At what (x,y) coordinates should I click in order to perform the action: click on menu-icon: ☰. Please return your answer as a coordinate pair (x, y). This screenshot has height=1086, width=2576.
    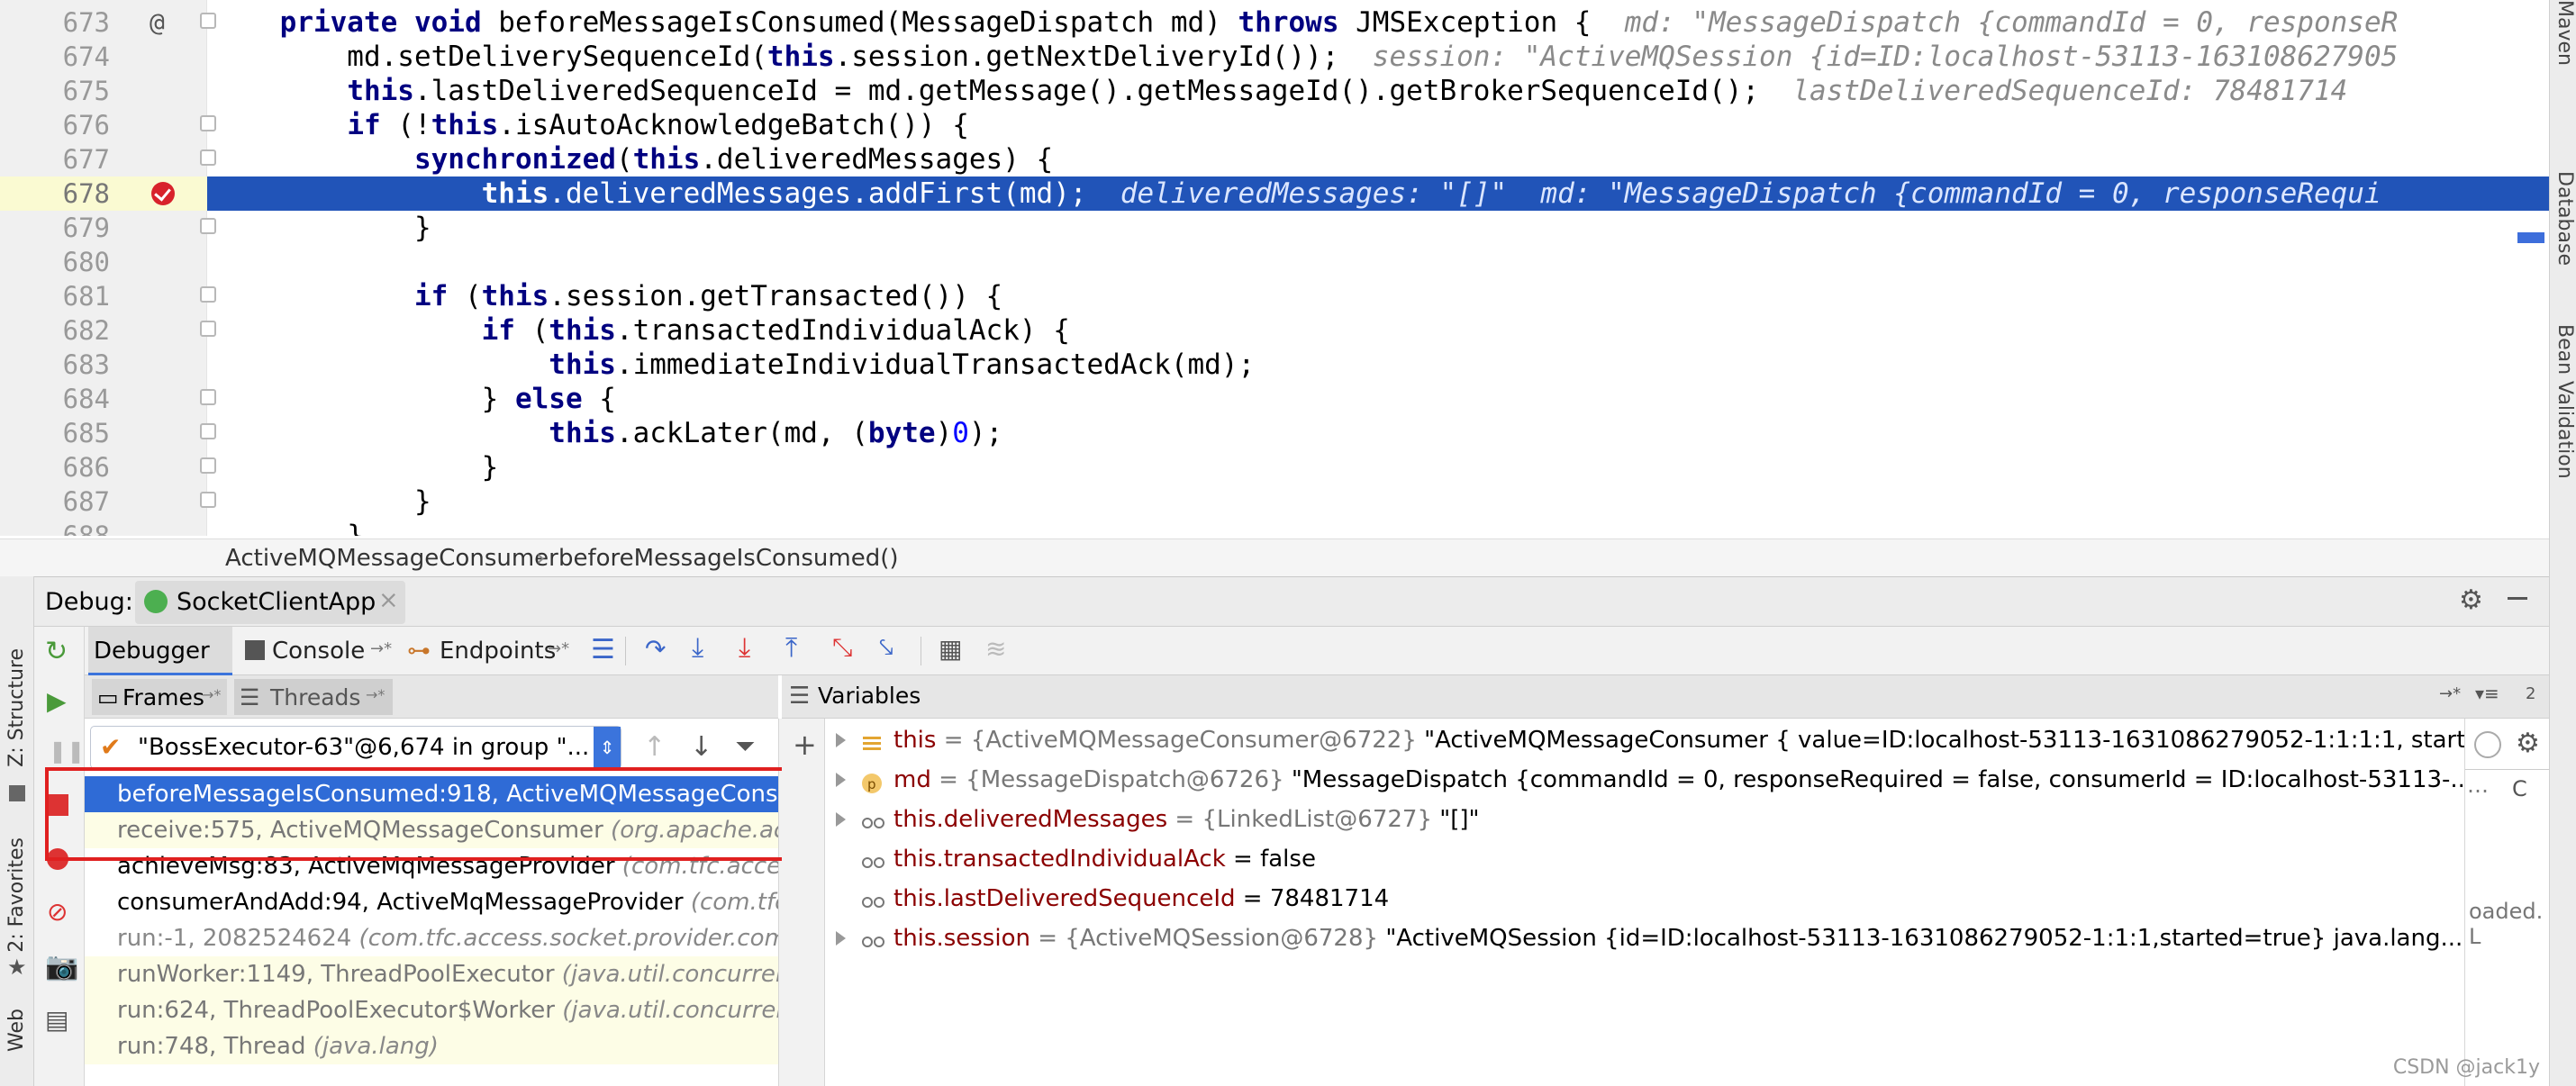
    Looking at the image, I should click on (603, 649).